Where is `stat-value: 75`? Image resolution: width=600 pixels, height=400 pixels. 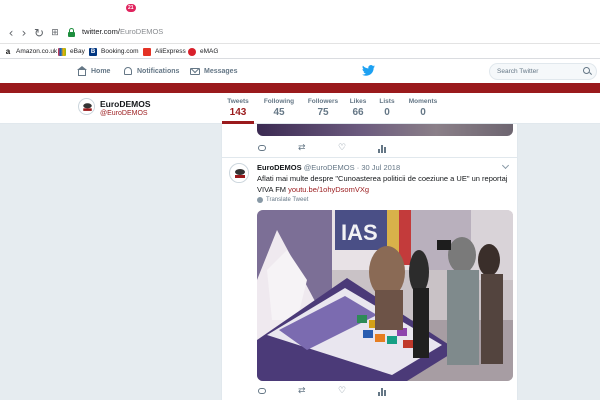
stat-value: 75 is located at coordinates (323, 112).